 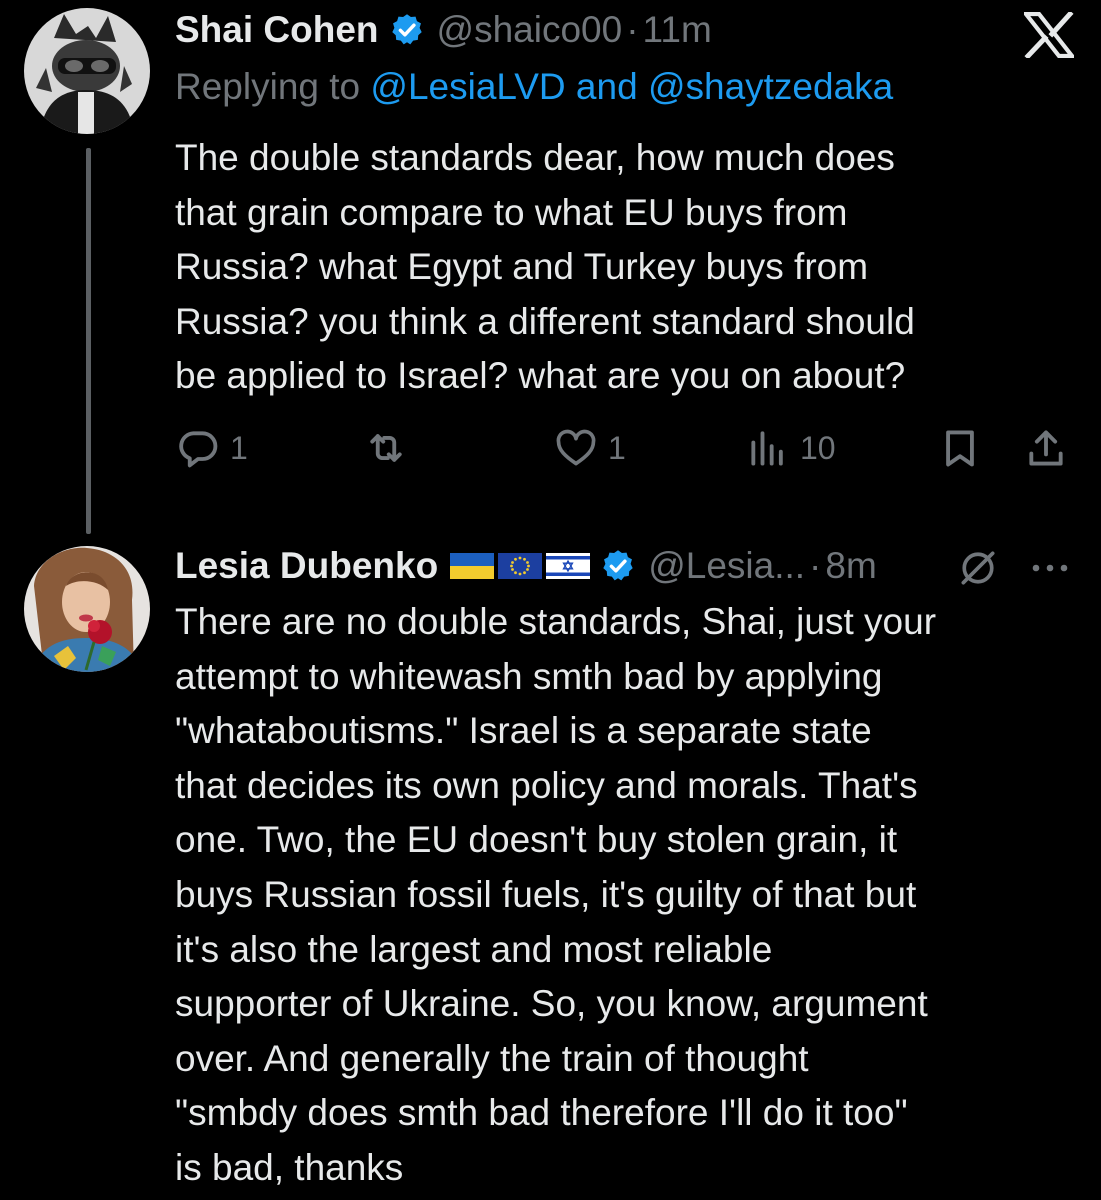 I want to click on like-icon, so click(x=576, y=447).